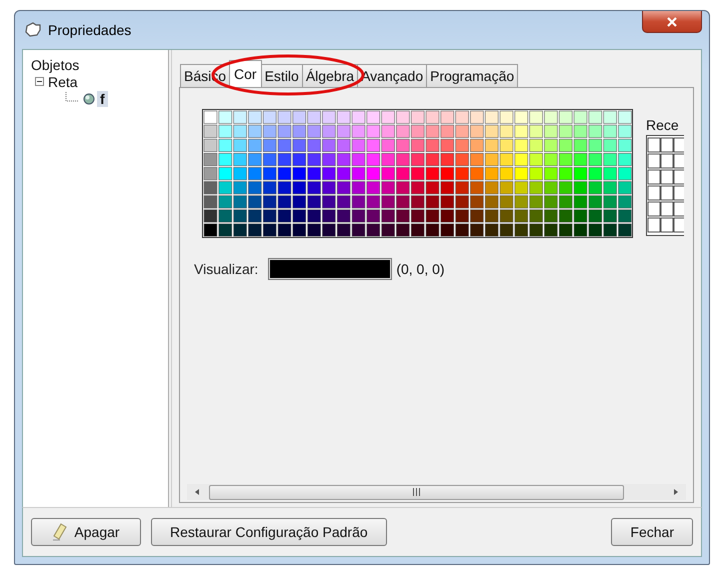  Describe the element at coordinates (90, 30) in the screenshot. I see `window-title: Propriedades` at that location.